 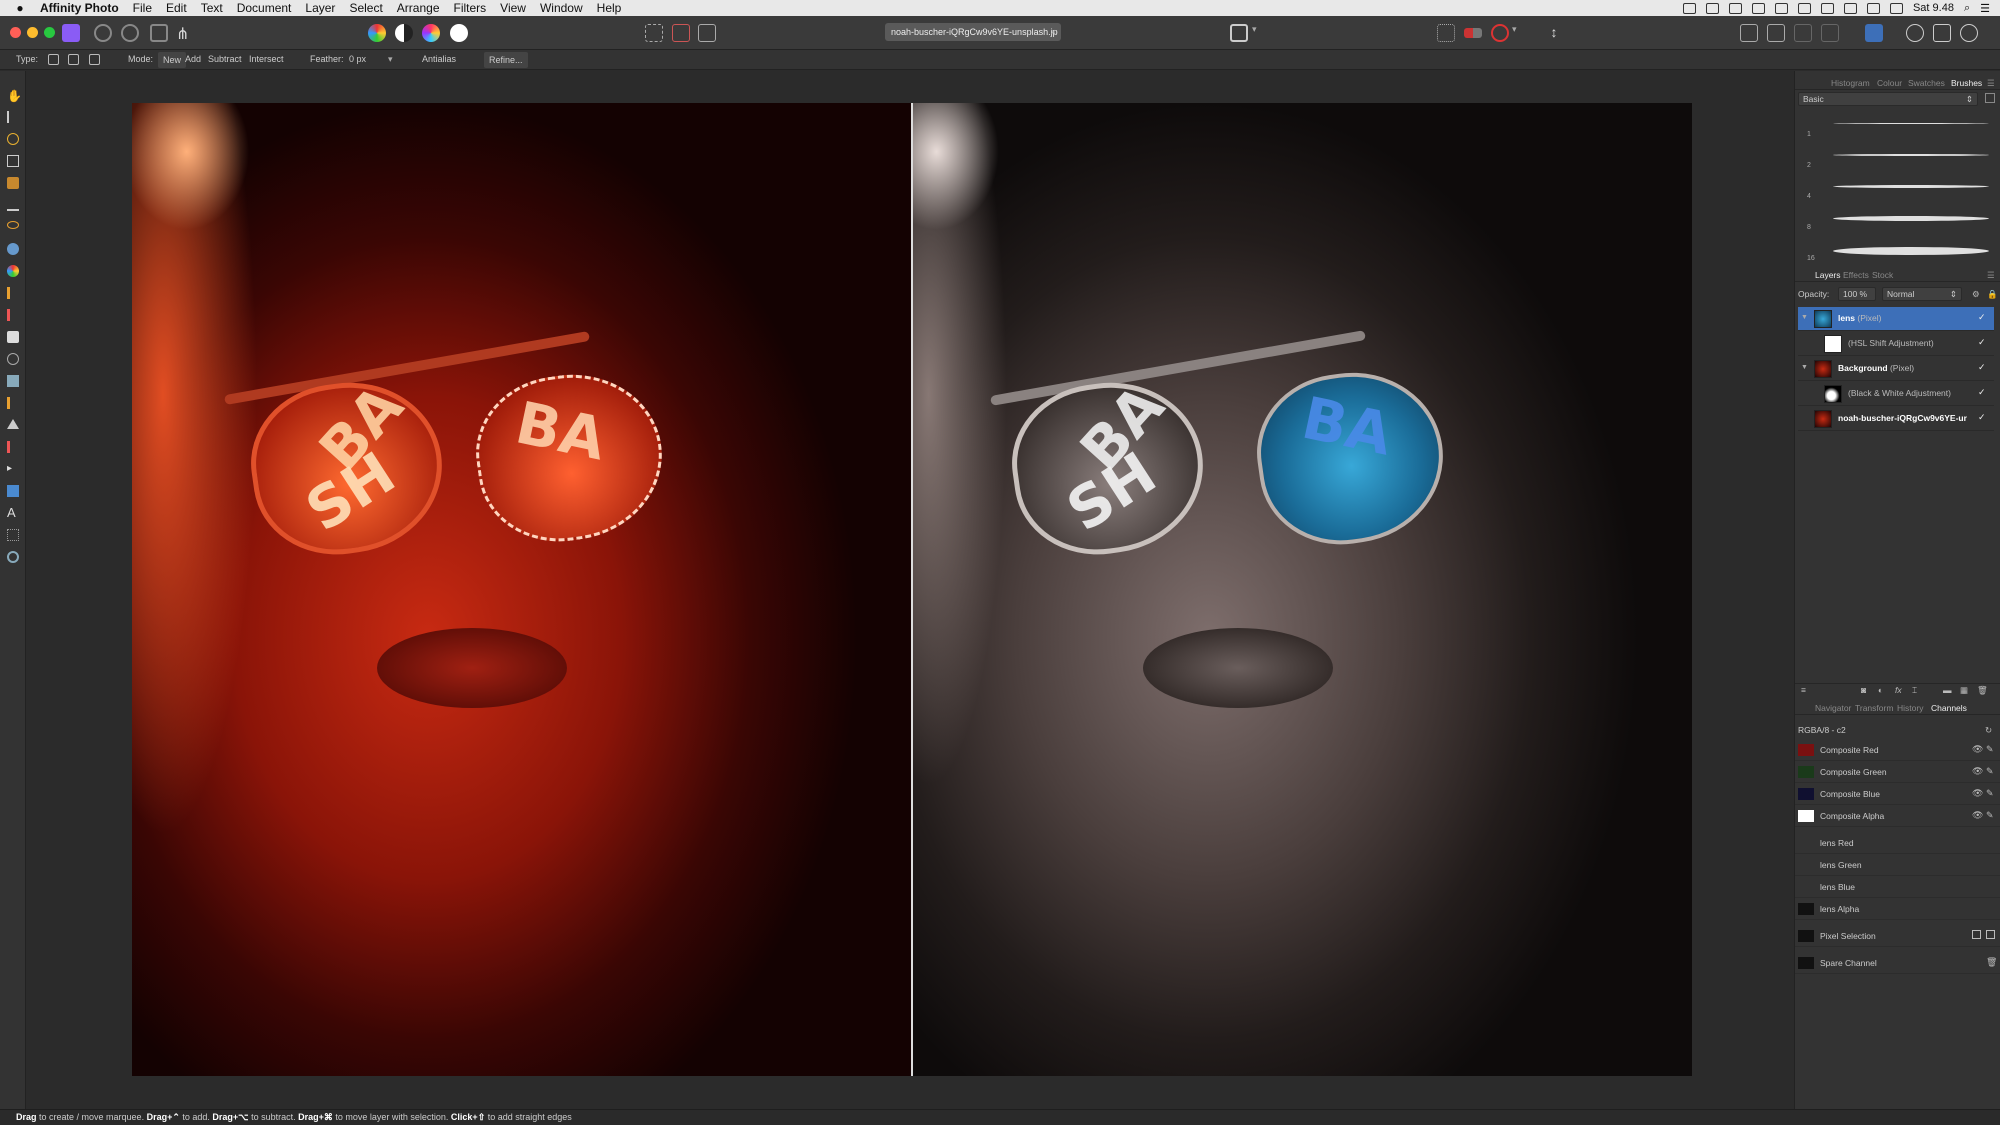 What do you see at coordinates (1888, 99) in the screenshot?
I see `brush-category-dropdown: Basic ⇕` at bounding box center [1888, 99].